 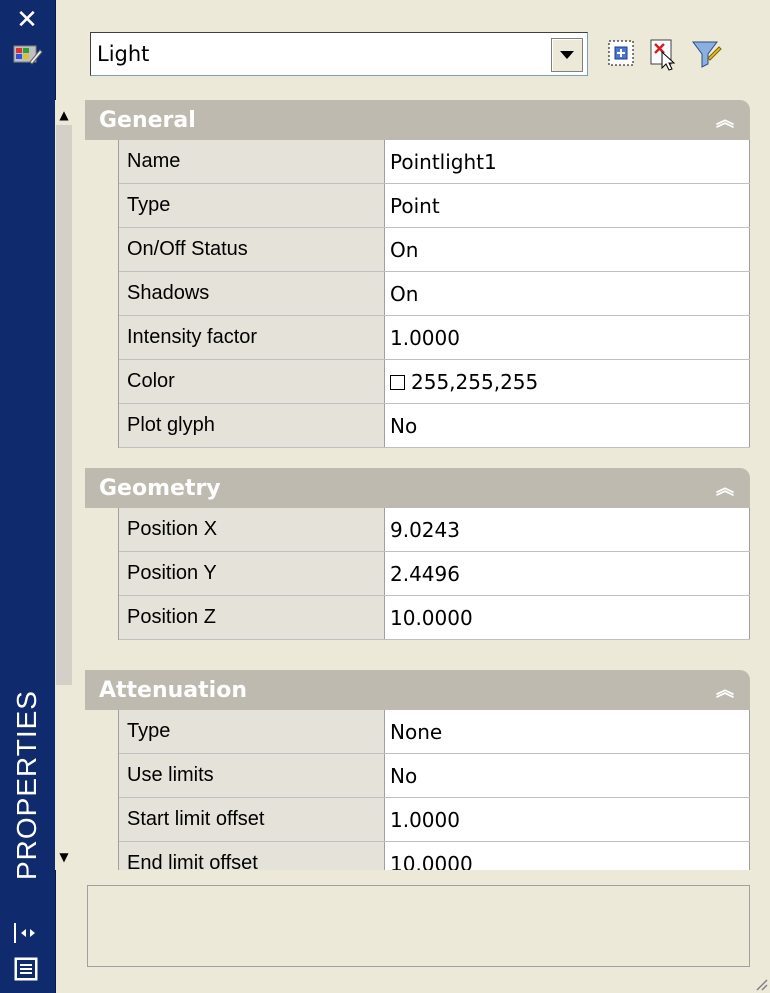 I want to click on properties-menu-icon, so click(x=26, y=969).